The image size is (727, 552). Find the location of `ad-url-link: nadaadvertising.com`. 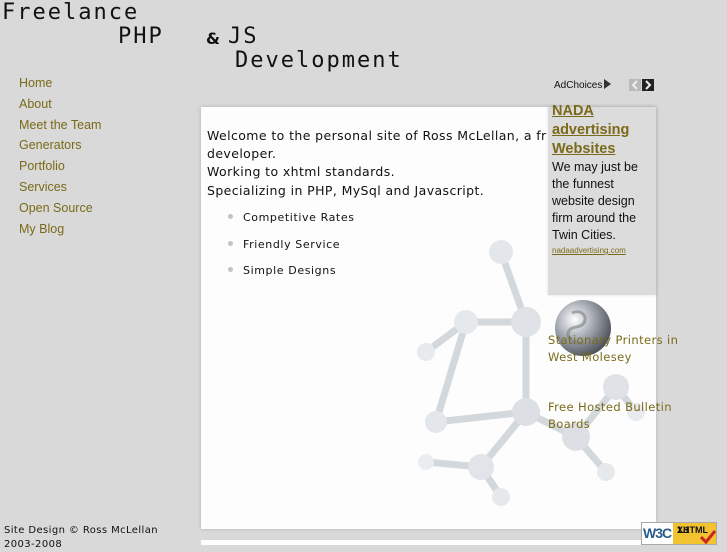

ad-url-link: nadaadvertising.com is located at coordinates (589, 250).